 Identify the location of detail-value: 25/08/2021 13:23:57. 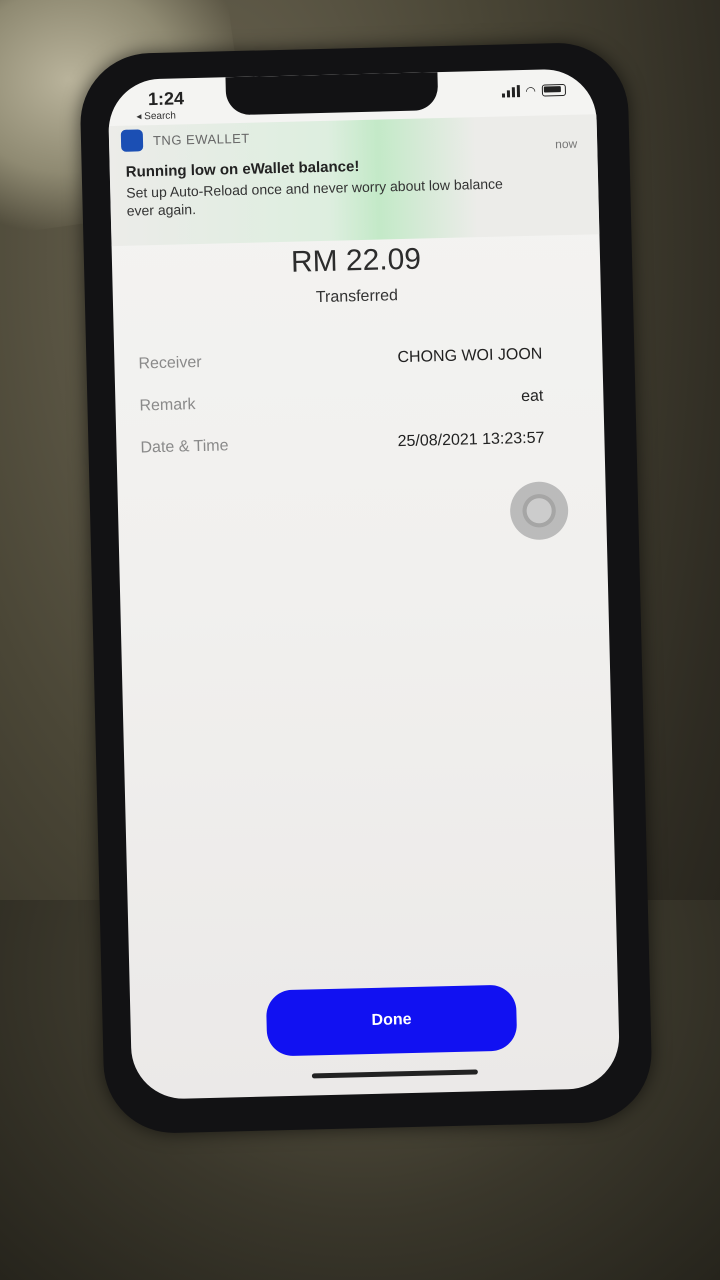
(471, 440).